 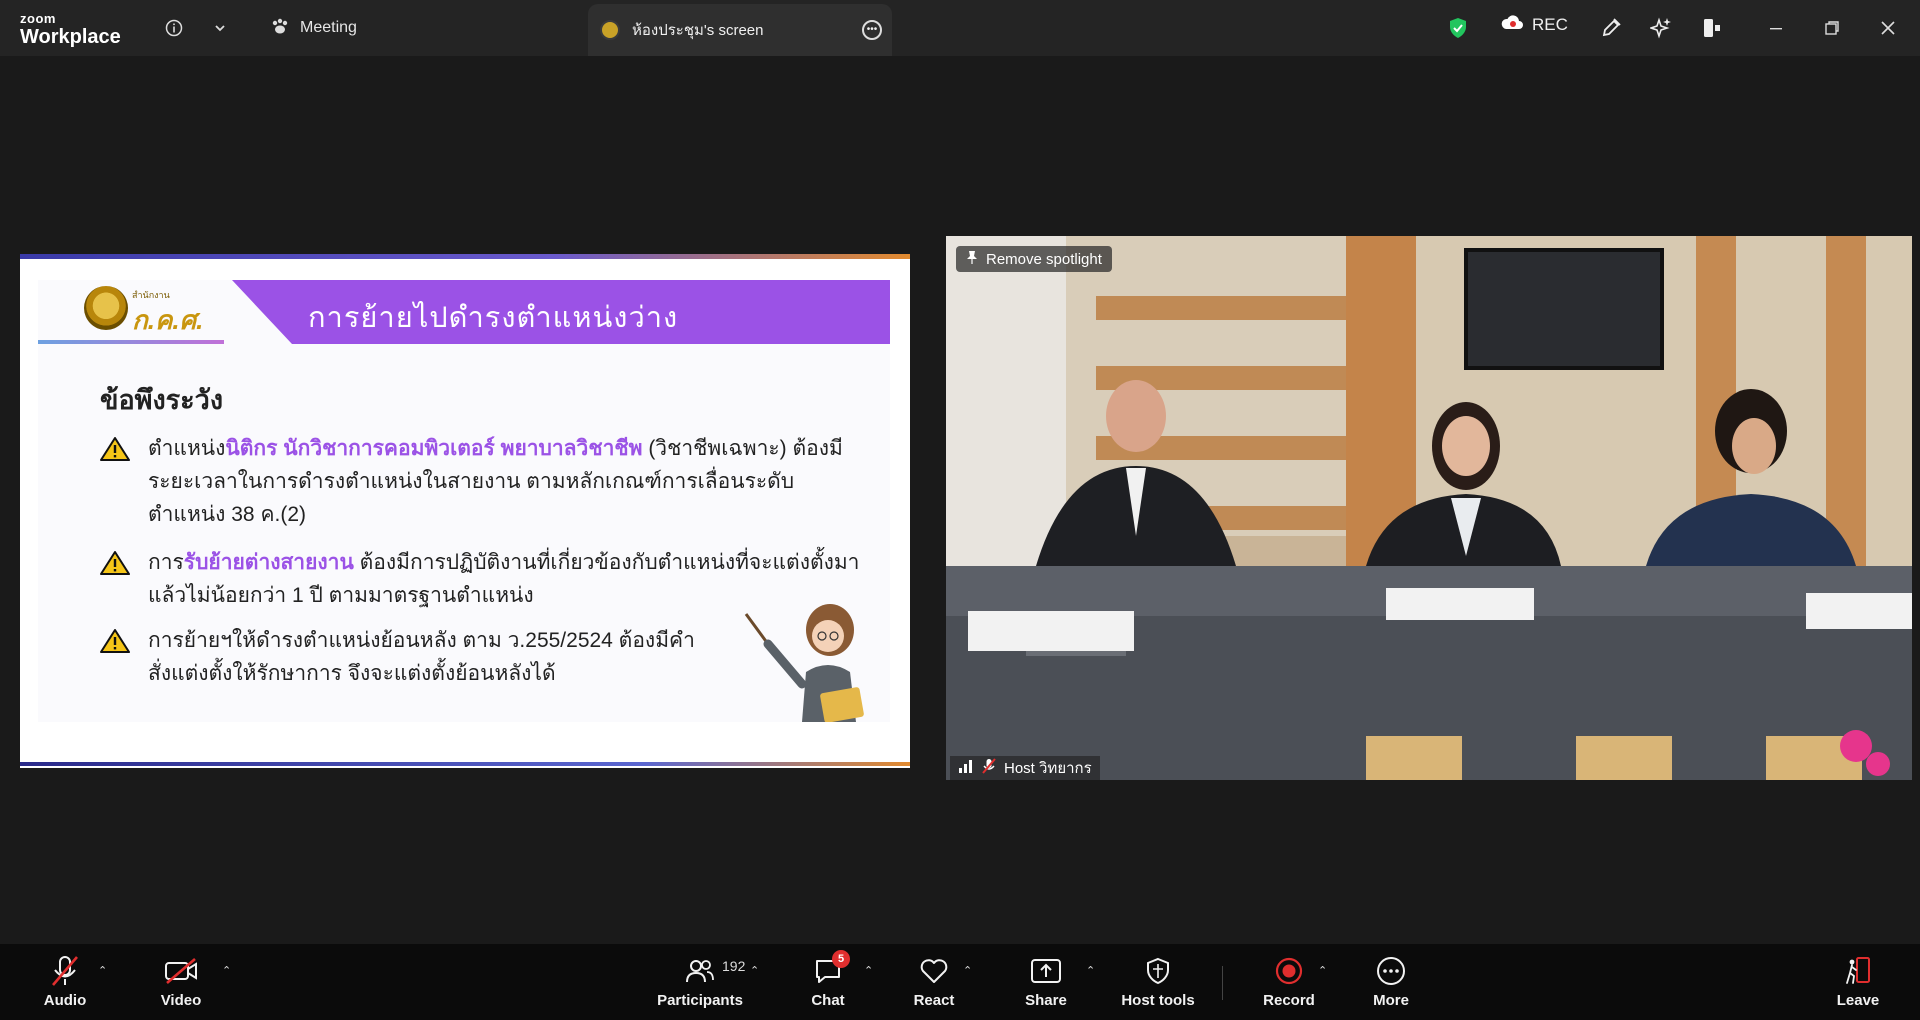 I want to click on share-screen-icon, so click(x=1046, y=971).